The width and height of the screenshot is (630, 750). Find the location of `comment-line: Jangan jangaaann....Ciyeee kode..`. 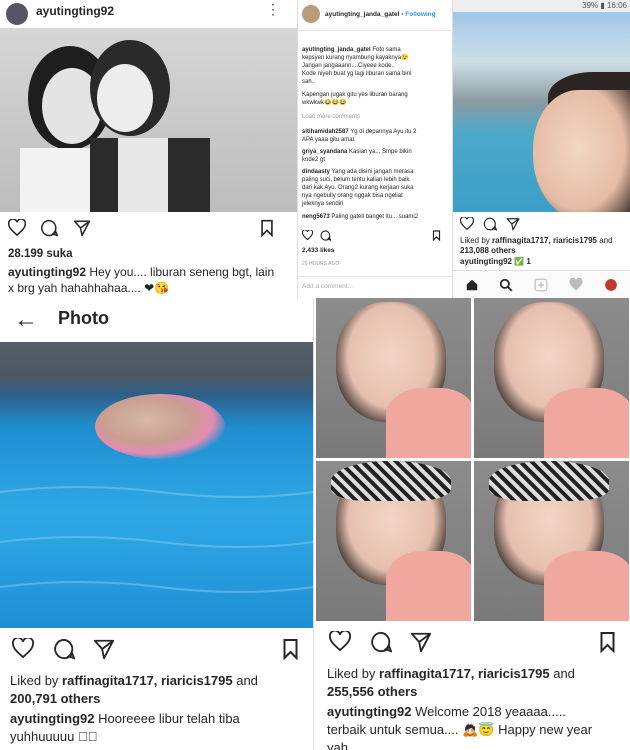

comment-line: Jangan jangaaann....Ciyeee kode.. is located at coordinates (348, 66).